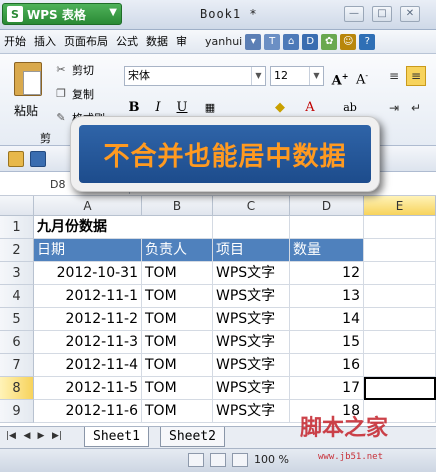 This screenshot has height=472, width=436. I want to click on column-header-a: A, so click(88, 206).